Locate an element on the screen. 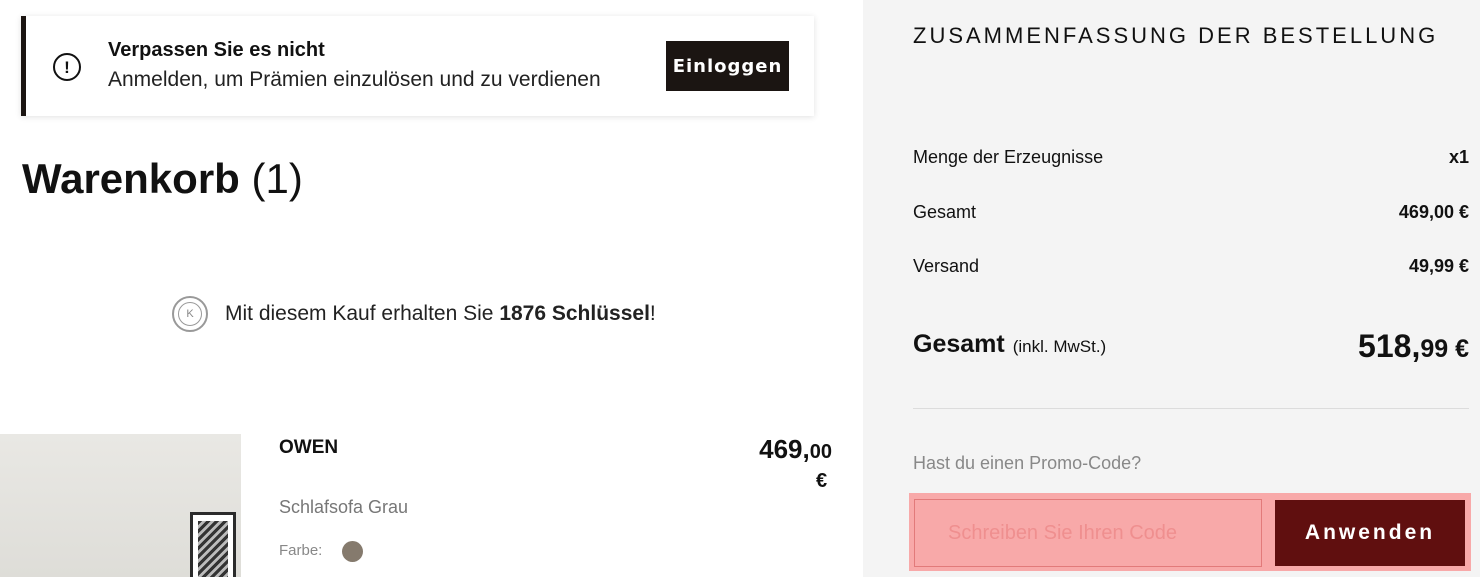 The width and height of the screenshot is (1480, 577). total-value: 518,99 € is located at coordinates (1413, 346).